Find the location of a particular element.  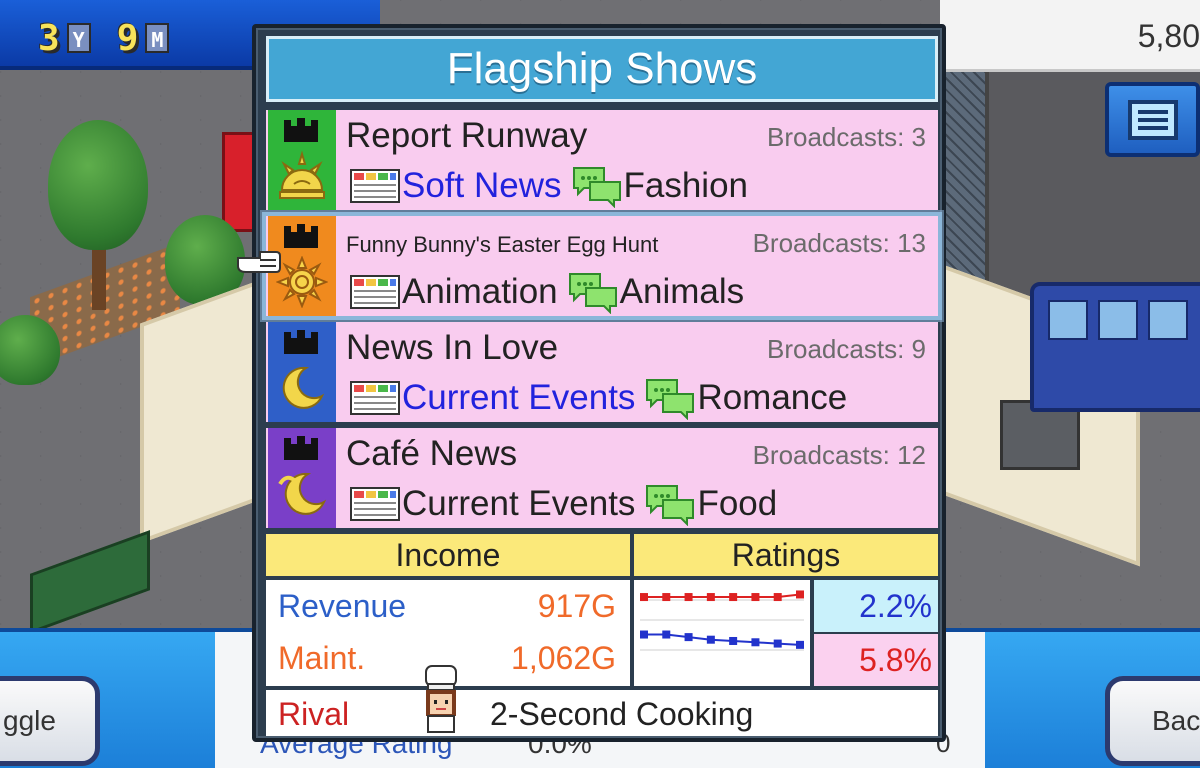

rating-top-cell: 2.2% is located at coordinates (876, 606).